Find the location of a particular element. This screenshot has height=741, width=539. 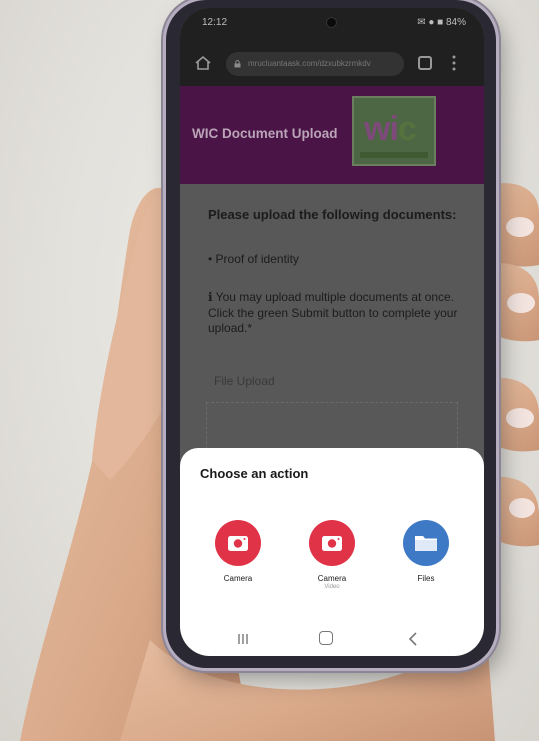

home-button-icon is located at coordinates (326, 638).